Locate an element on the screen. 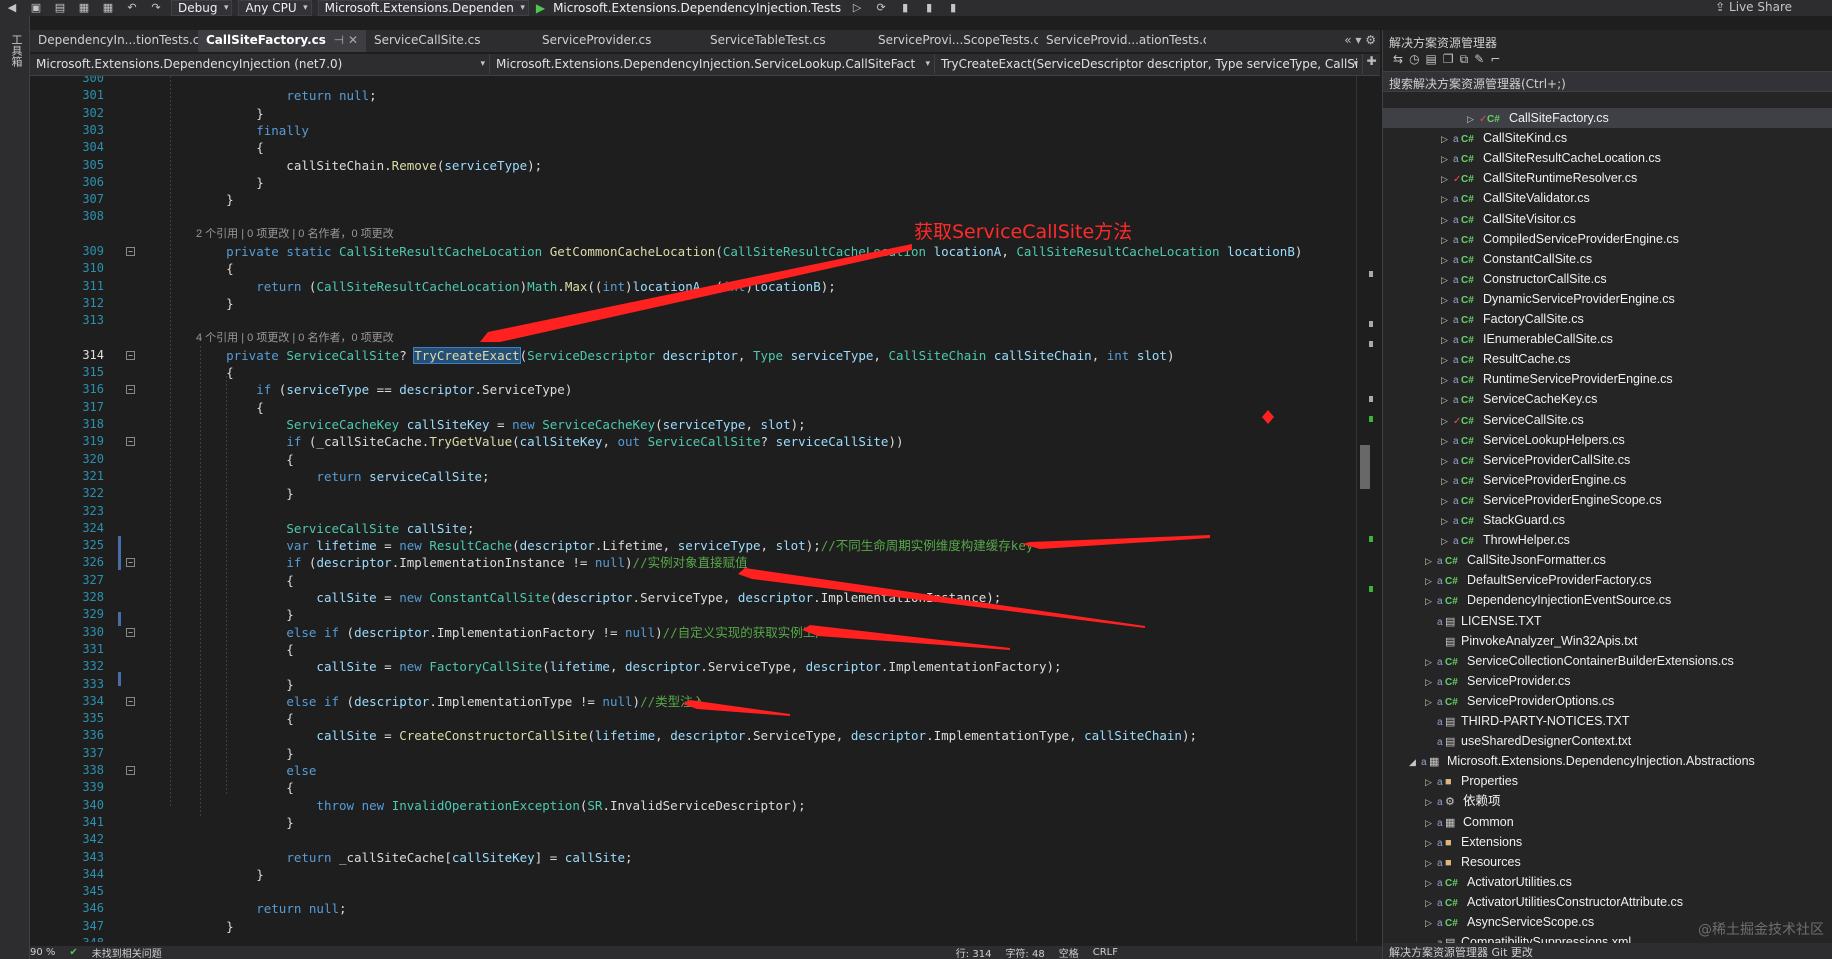  code-line: 303 finally is located at coordinates (695, 130).